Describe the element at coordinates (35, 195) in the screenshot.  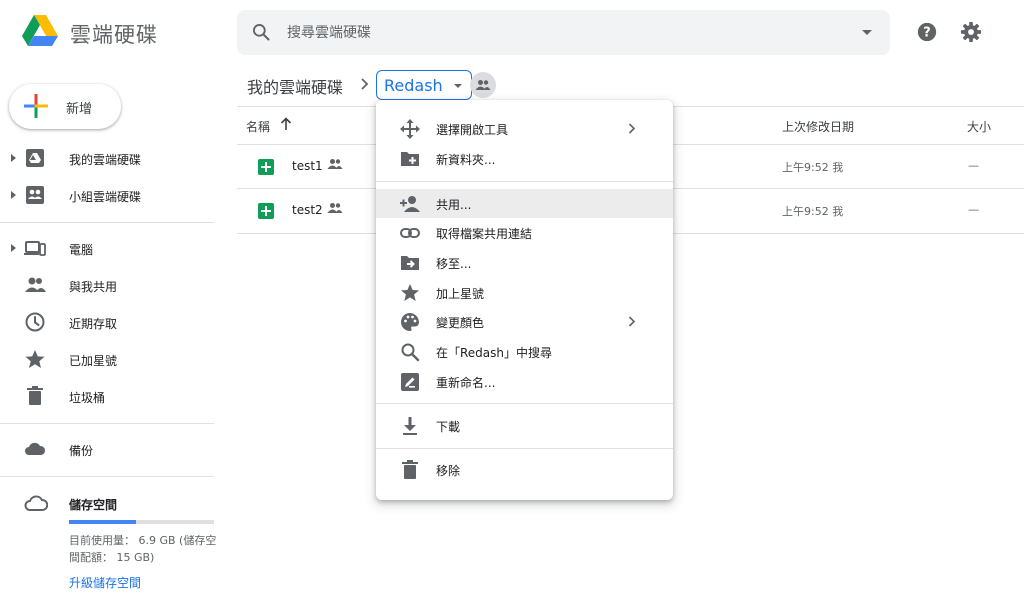
I see `shared-drives-icon` at that location.